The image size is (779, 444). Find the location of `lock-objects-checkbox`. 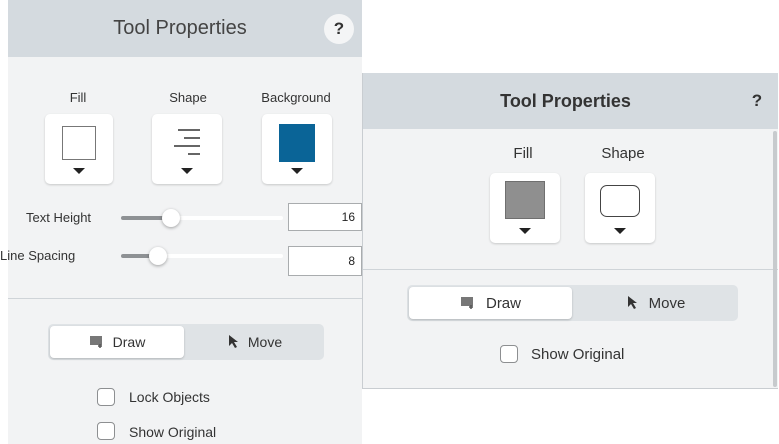

lock-objects-checkbox is located at coordinates (106, 397).